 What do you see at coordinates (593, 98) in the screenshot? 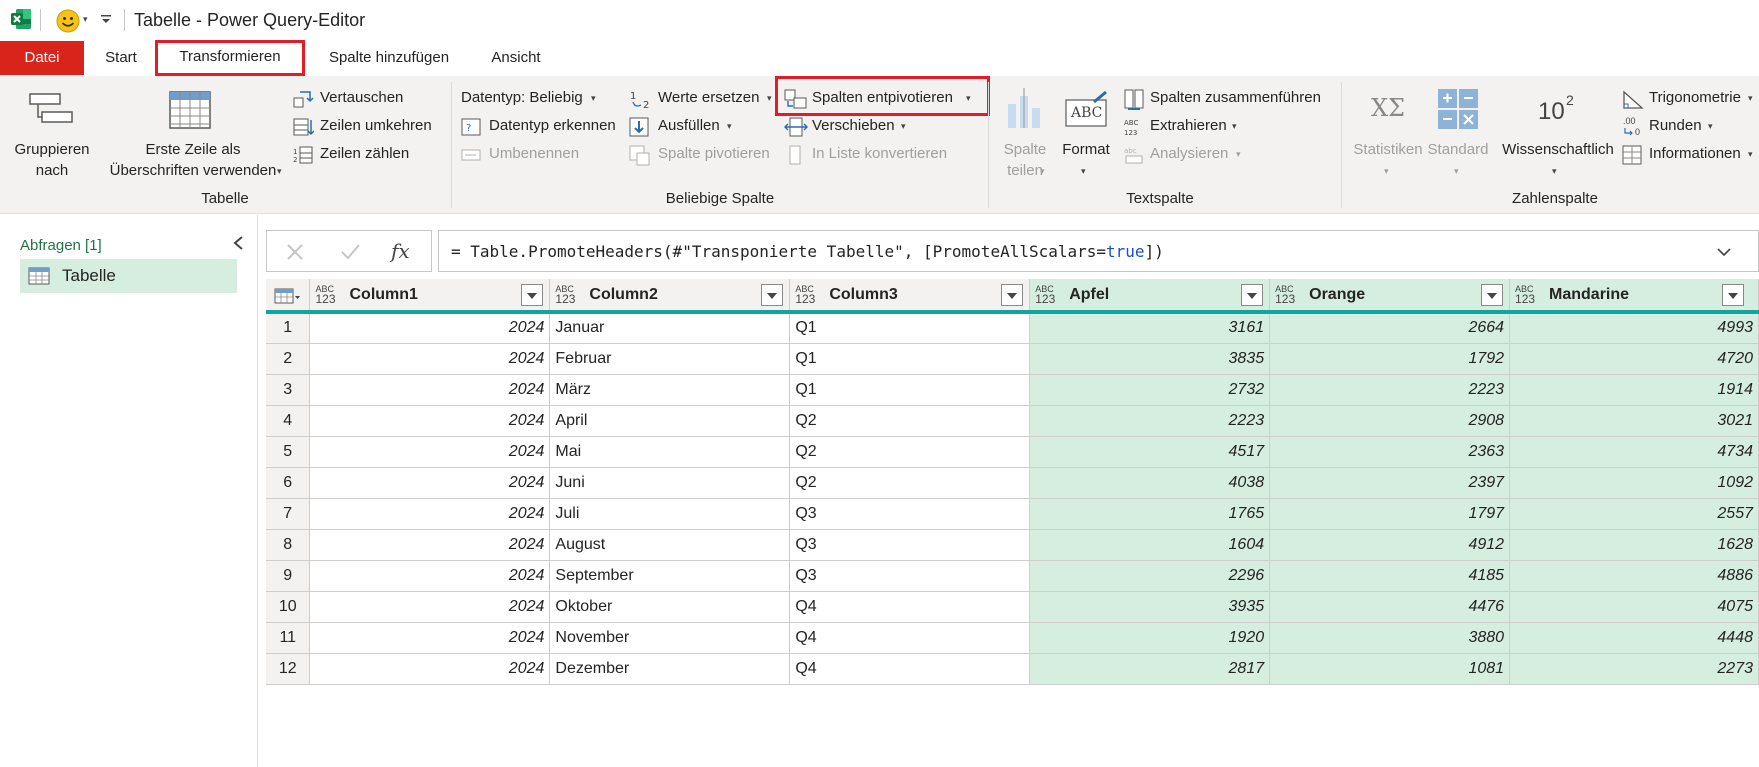
I see `datentyp-caret-icon: ▾` at bounding box center [593, 98].